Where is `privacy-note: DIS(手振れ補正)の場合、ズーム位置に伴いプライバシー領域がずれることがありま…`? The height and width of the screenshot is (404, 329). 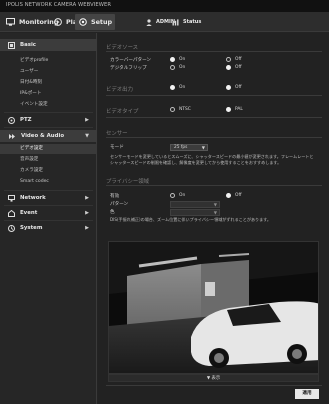
privacy-note: DIS(手振れ補正)の場合、ズーム位置に伴いプライバシー領域がずれることがありま… is located at coordinates (191, 219).